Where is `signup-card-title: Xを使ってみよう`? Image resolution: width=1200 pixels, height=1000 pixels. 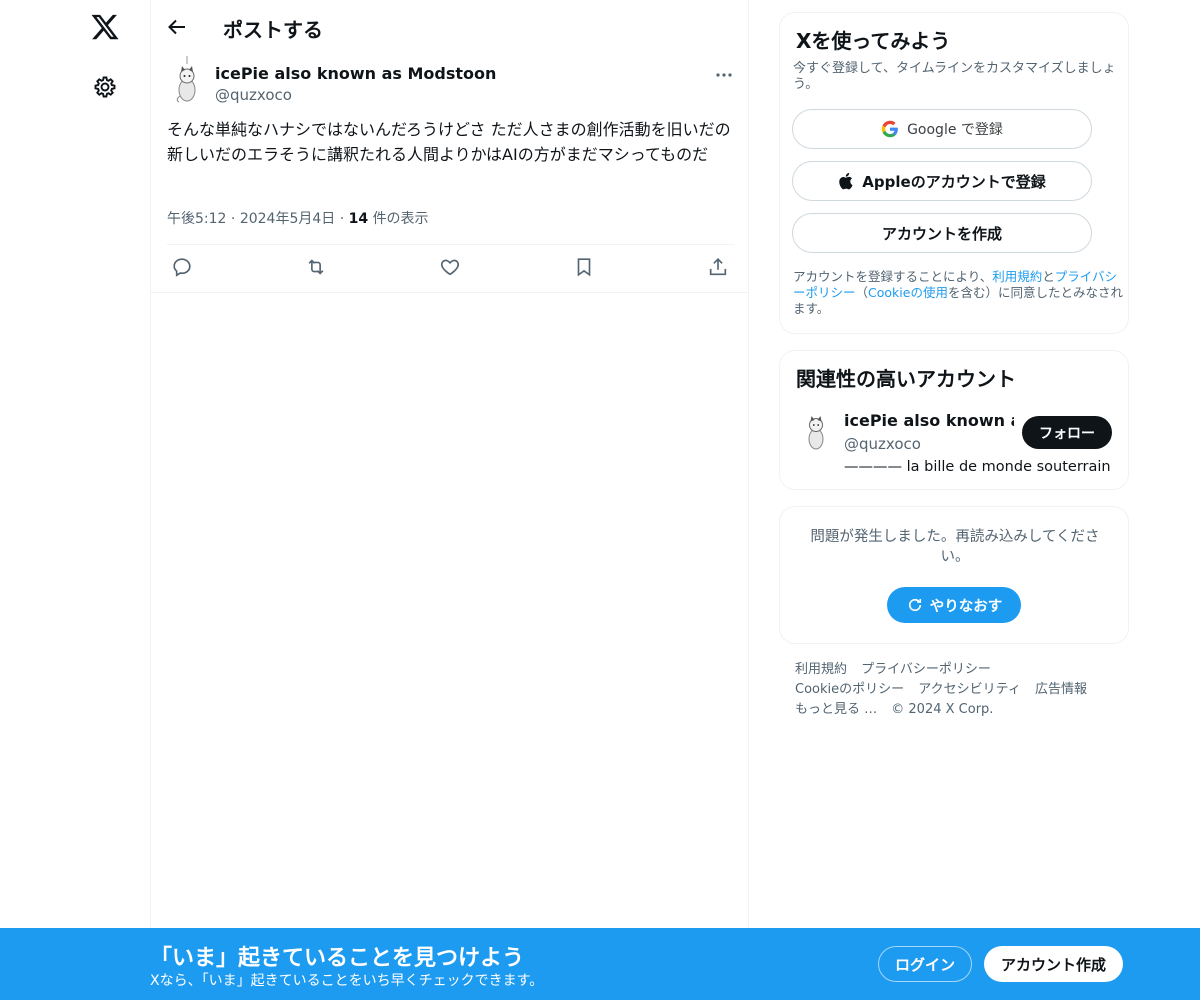 signup-card-title: Xを使ってみよう is located at coordinates (873, 41).